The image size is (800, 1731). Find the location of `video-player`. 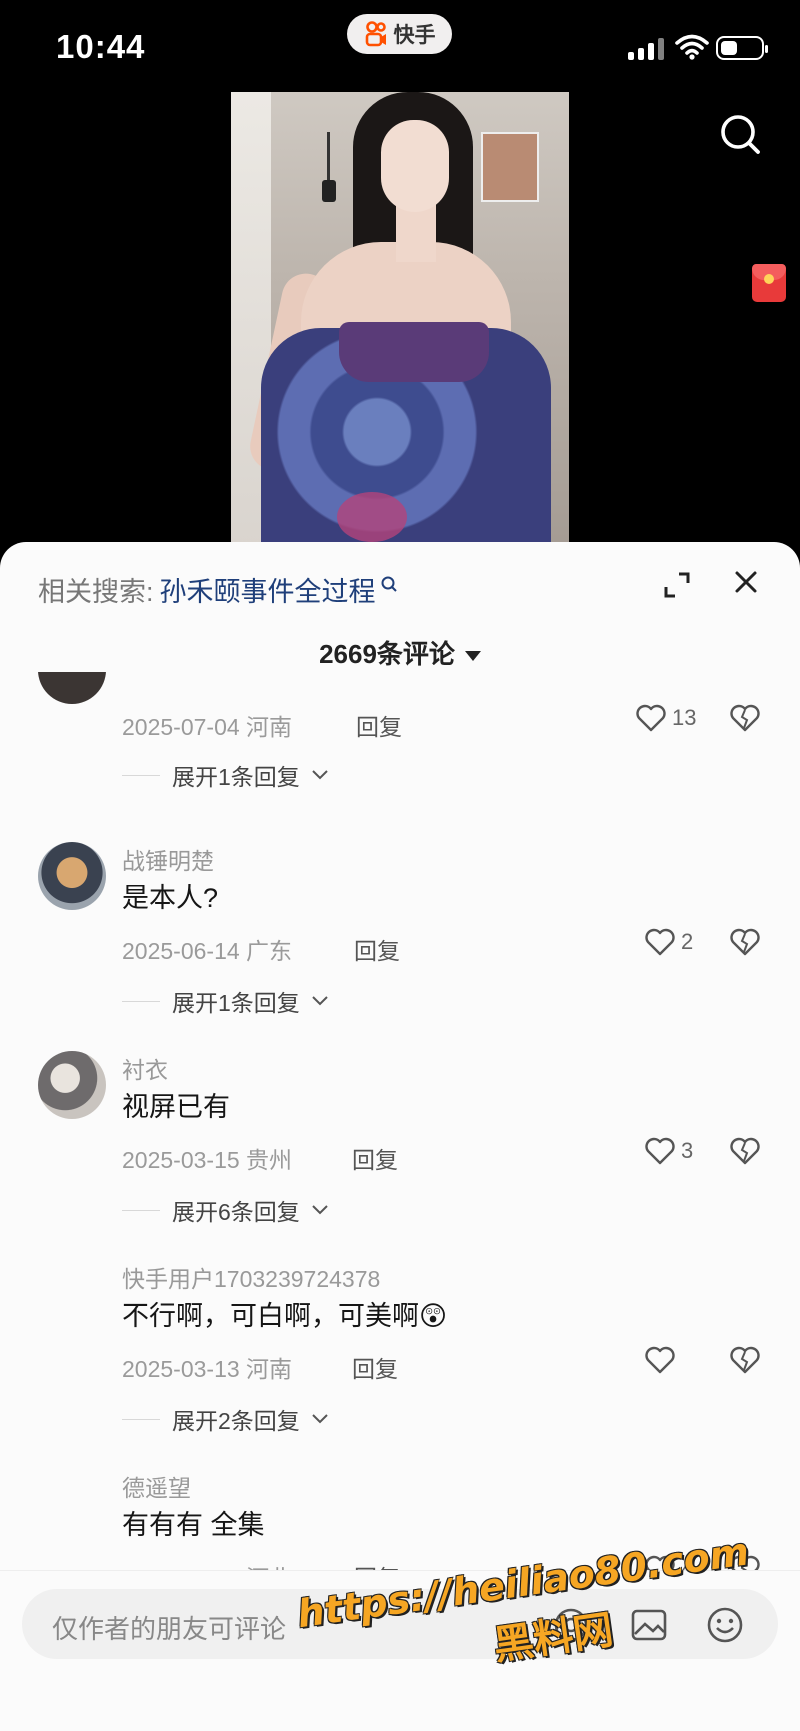

video-player is located at coordinates (400, 322).